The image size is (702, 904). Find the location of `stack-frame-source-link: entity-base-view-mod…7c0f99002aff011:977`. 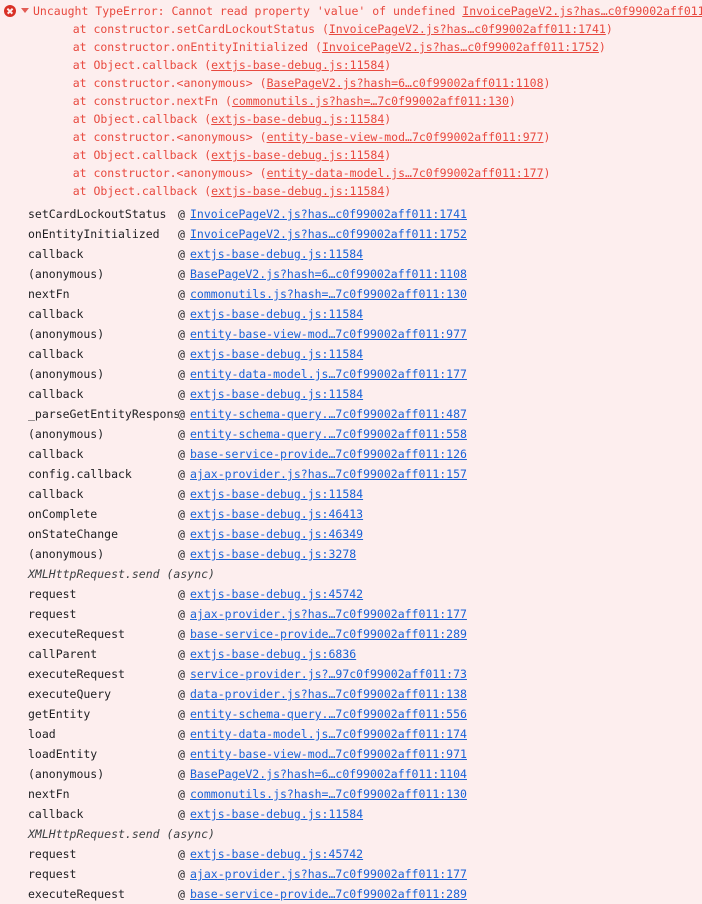

stack-frame-source-link: entity-base-view-mod…7c0f99002aff011:977 is located at coordinates (328, 334).